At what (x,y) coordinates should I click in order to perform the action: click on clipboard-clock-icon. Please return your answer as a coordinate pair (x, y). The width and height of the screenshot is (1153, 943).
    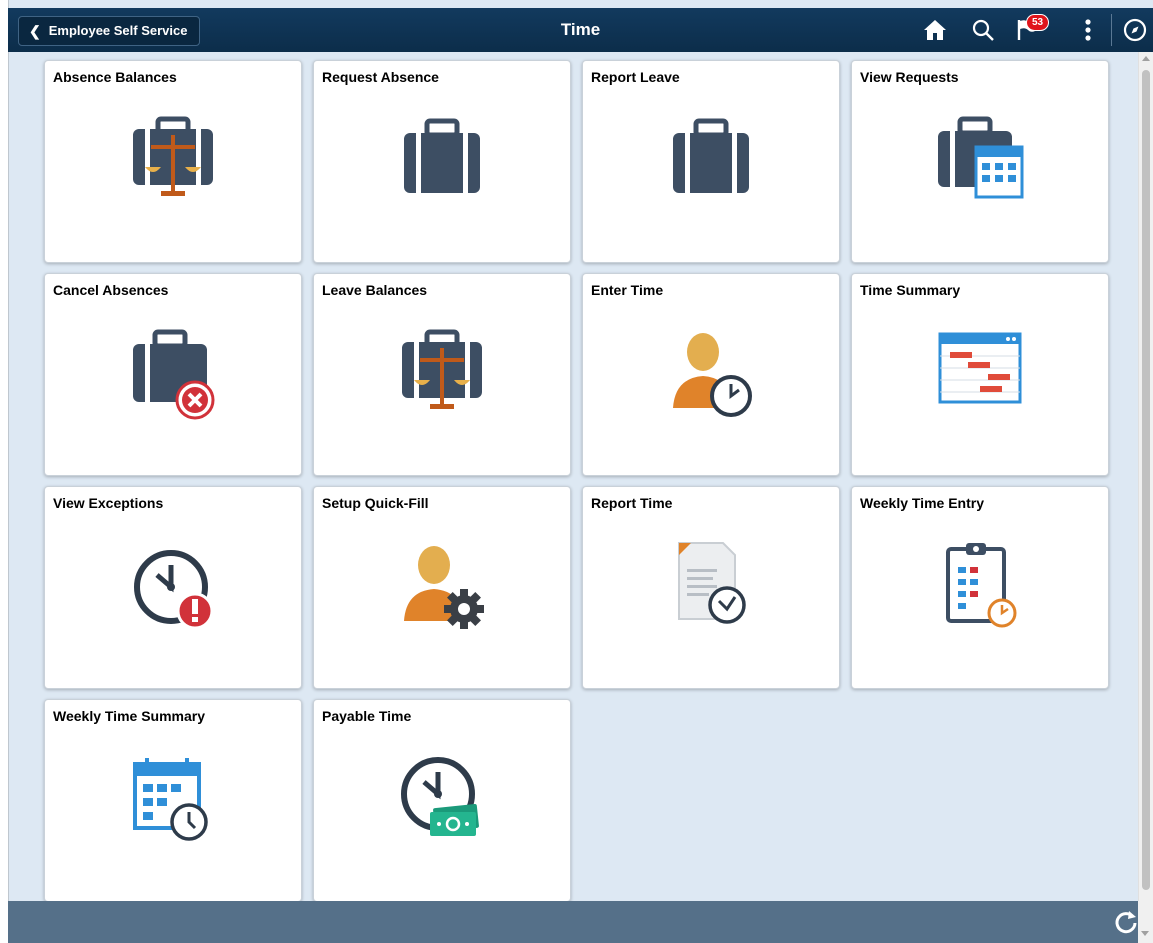
    Looking at the image, I should click on (981, 585).